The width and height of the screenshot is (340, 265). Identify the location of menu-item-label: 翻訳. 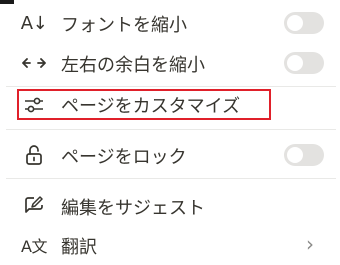
(79, 247).